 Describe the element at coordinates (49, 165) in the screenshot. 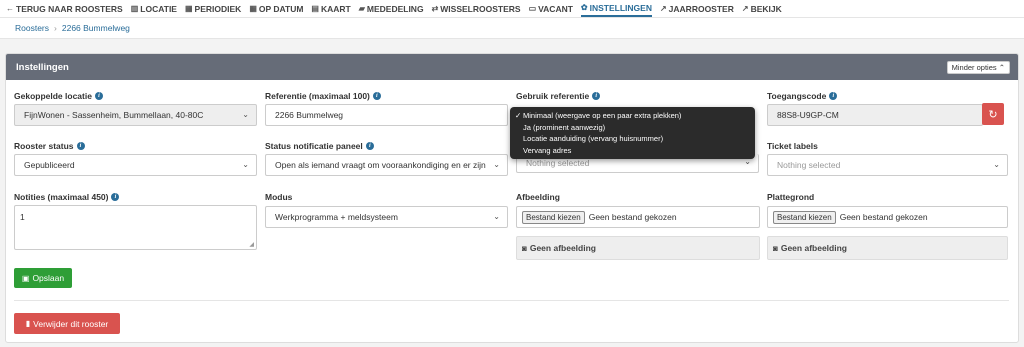

I see `select-value: Gepubliceerd` at that location.